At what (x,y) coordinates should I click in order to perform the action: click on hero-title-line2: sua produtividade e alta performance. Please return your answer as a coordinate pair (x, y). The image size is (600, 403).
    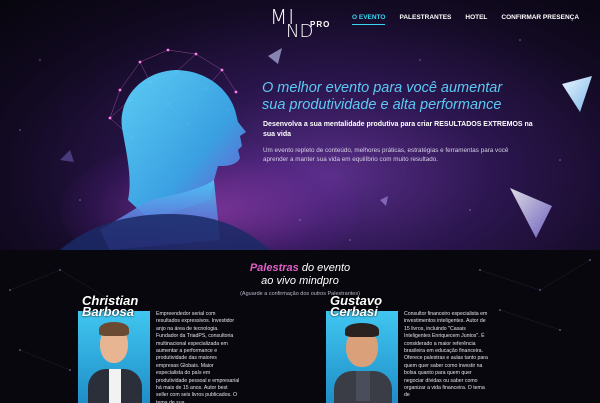
    Looking at the image, I should click on (382, 105).